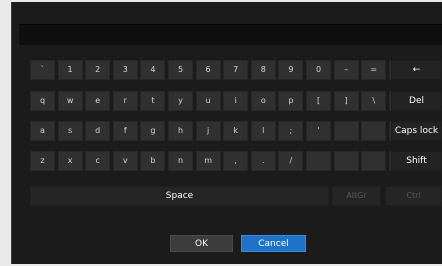  Describe the element at coordinates (208, 161) in the screenshot. I see `character-key: m` at that location.